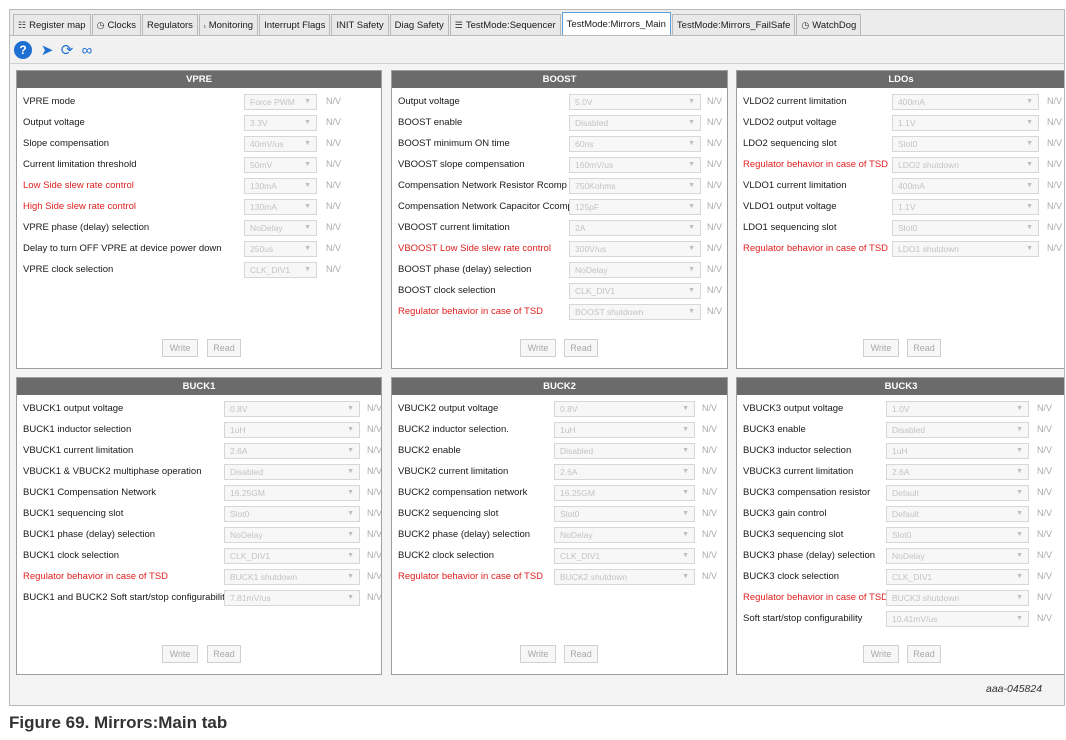 The image size is (1066, 740). I want to click on setting-label: VBUCK3 output voltage, so click(793, 408).